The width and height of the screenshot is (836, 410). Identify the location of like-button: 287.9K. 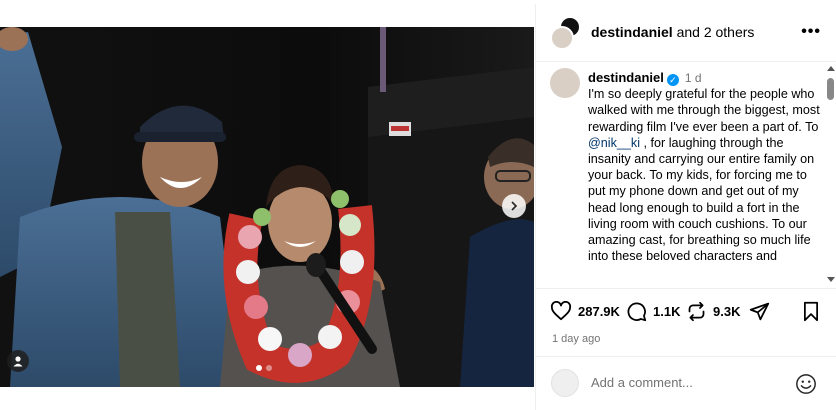
(585, 311).